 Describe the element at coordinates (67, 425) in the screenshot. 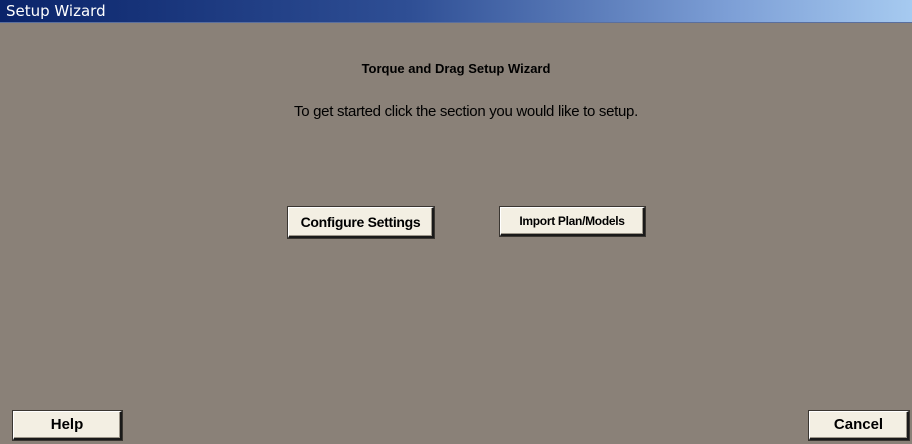

I see `help-button: Help` at that location.